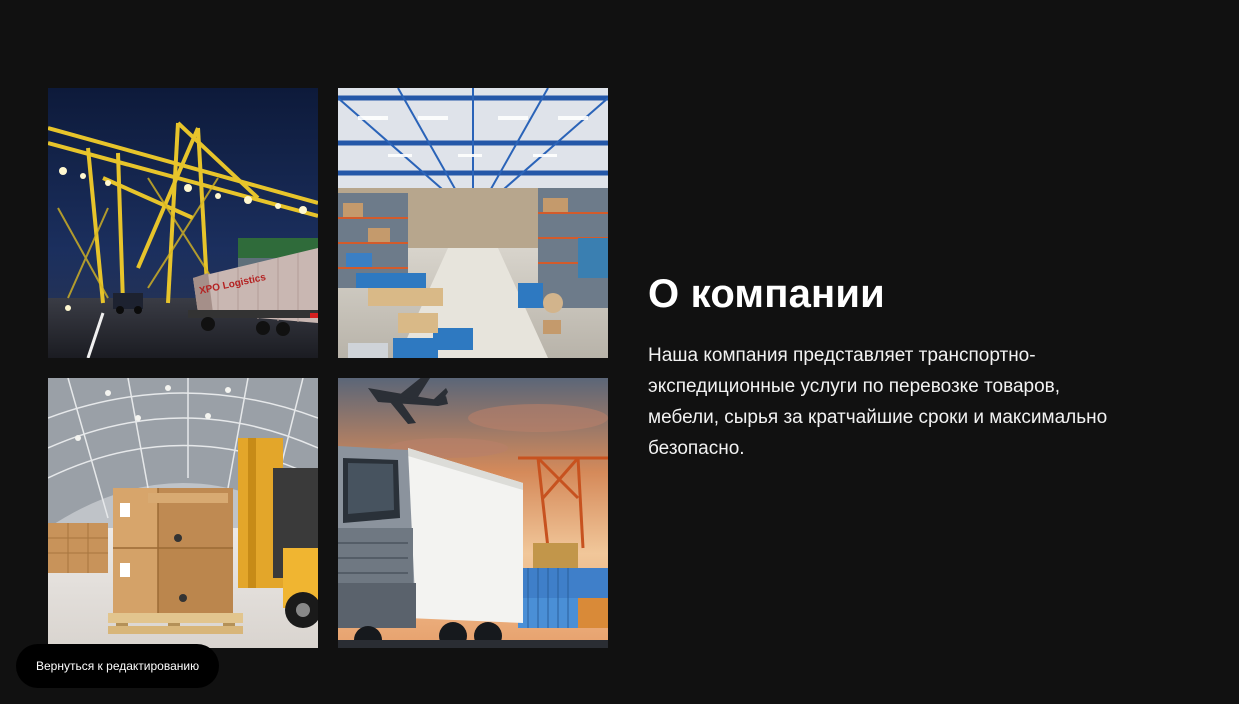  I want to click on cardboard-boxes-forklift-photo, so click(183, 513).